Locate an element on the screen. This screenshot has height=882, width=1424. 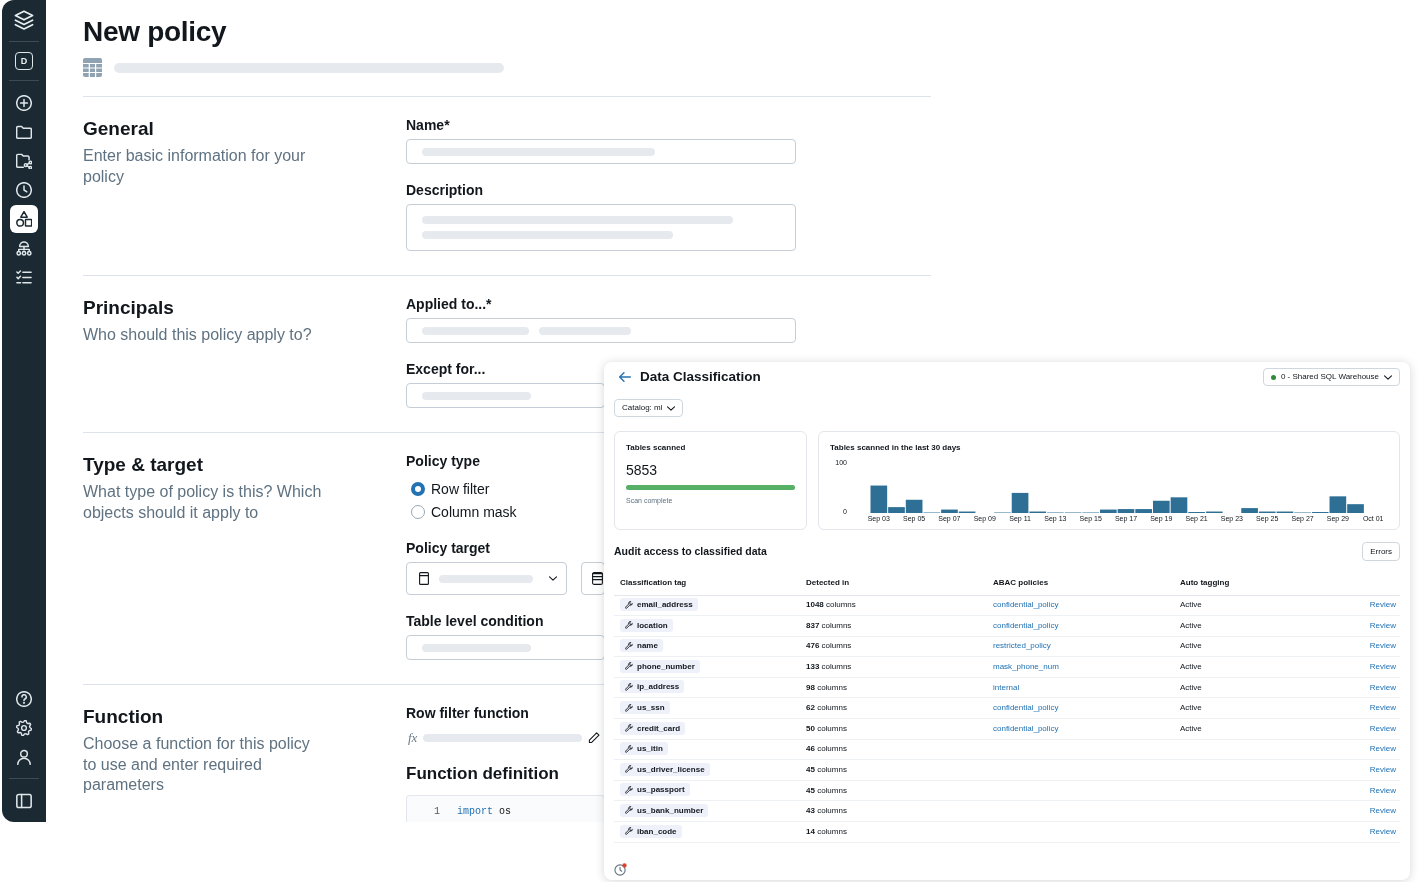
column-header: Auto tagging is located at coordinates (1264, 583).